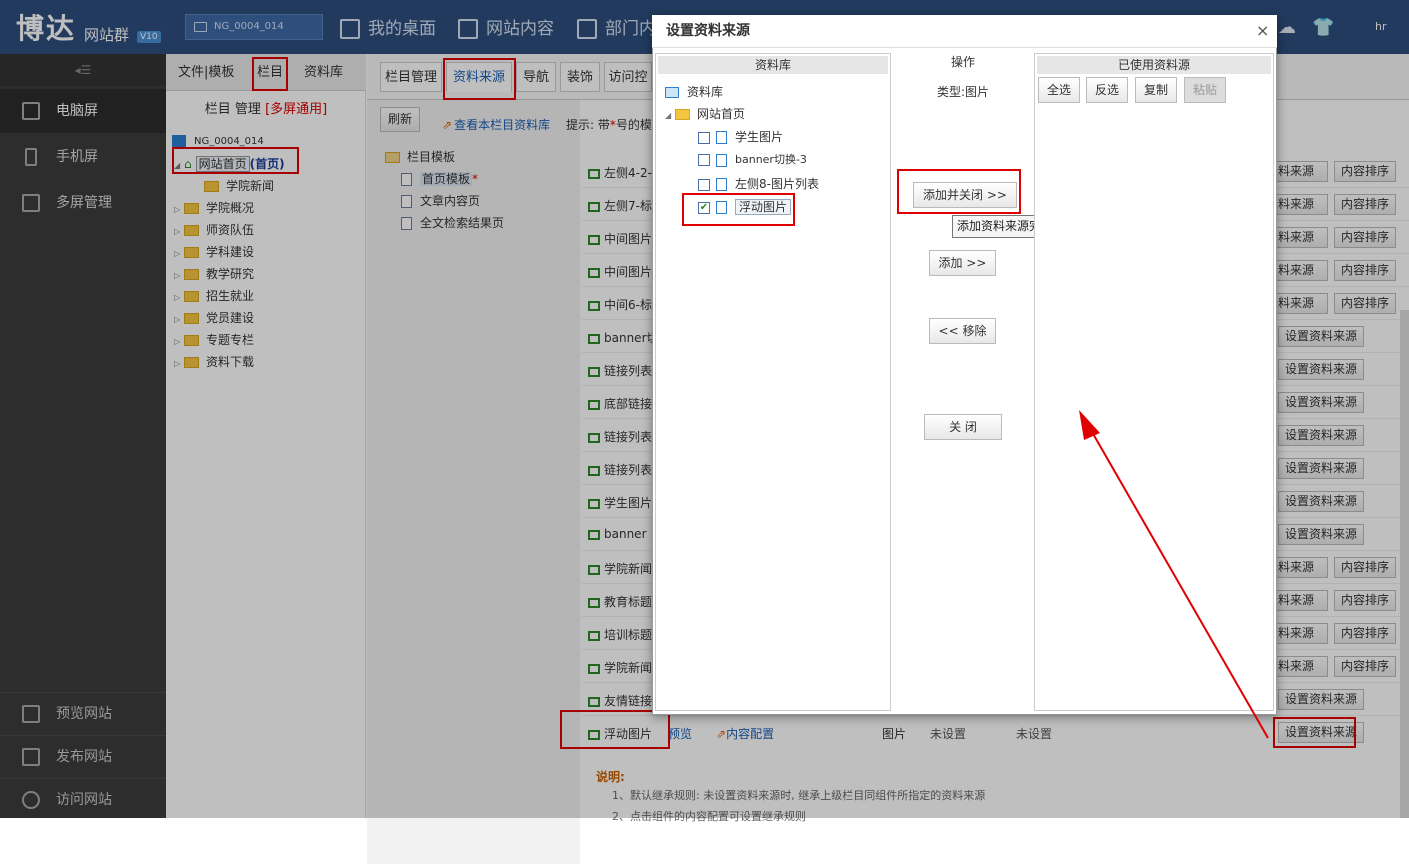 Image resolution: width=1409 pixels, height=864 pixels. I want to click on arrow-line, so click(1178, 581).